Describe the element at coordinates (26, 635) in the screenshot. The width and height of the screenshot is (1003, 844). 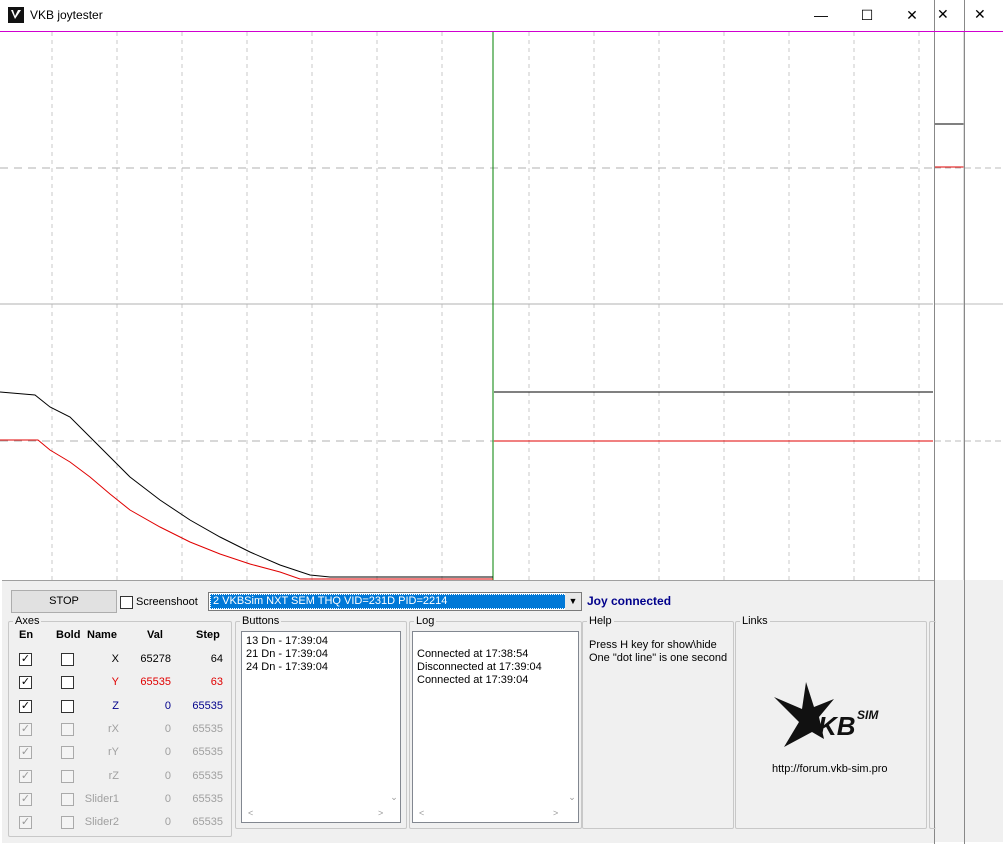
I see `header-en: En` at that location.